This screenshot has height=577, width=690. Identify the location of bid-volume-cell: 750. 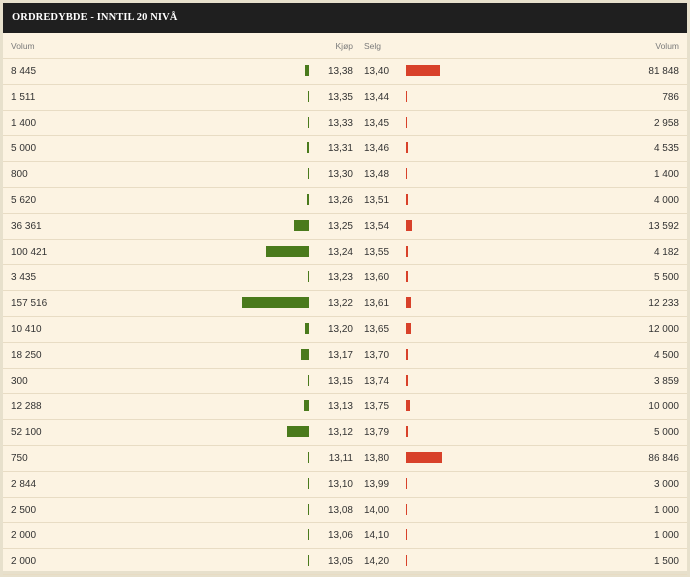
(19, 458).